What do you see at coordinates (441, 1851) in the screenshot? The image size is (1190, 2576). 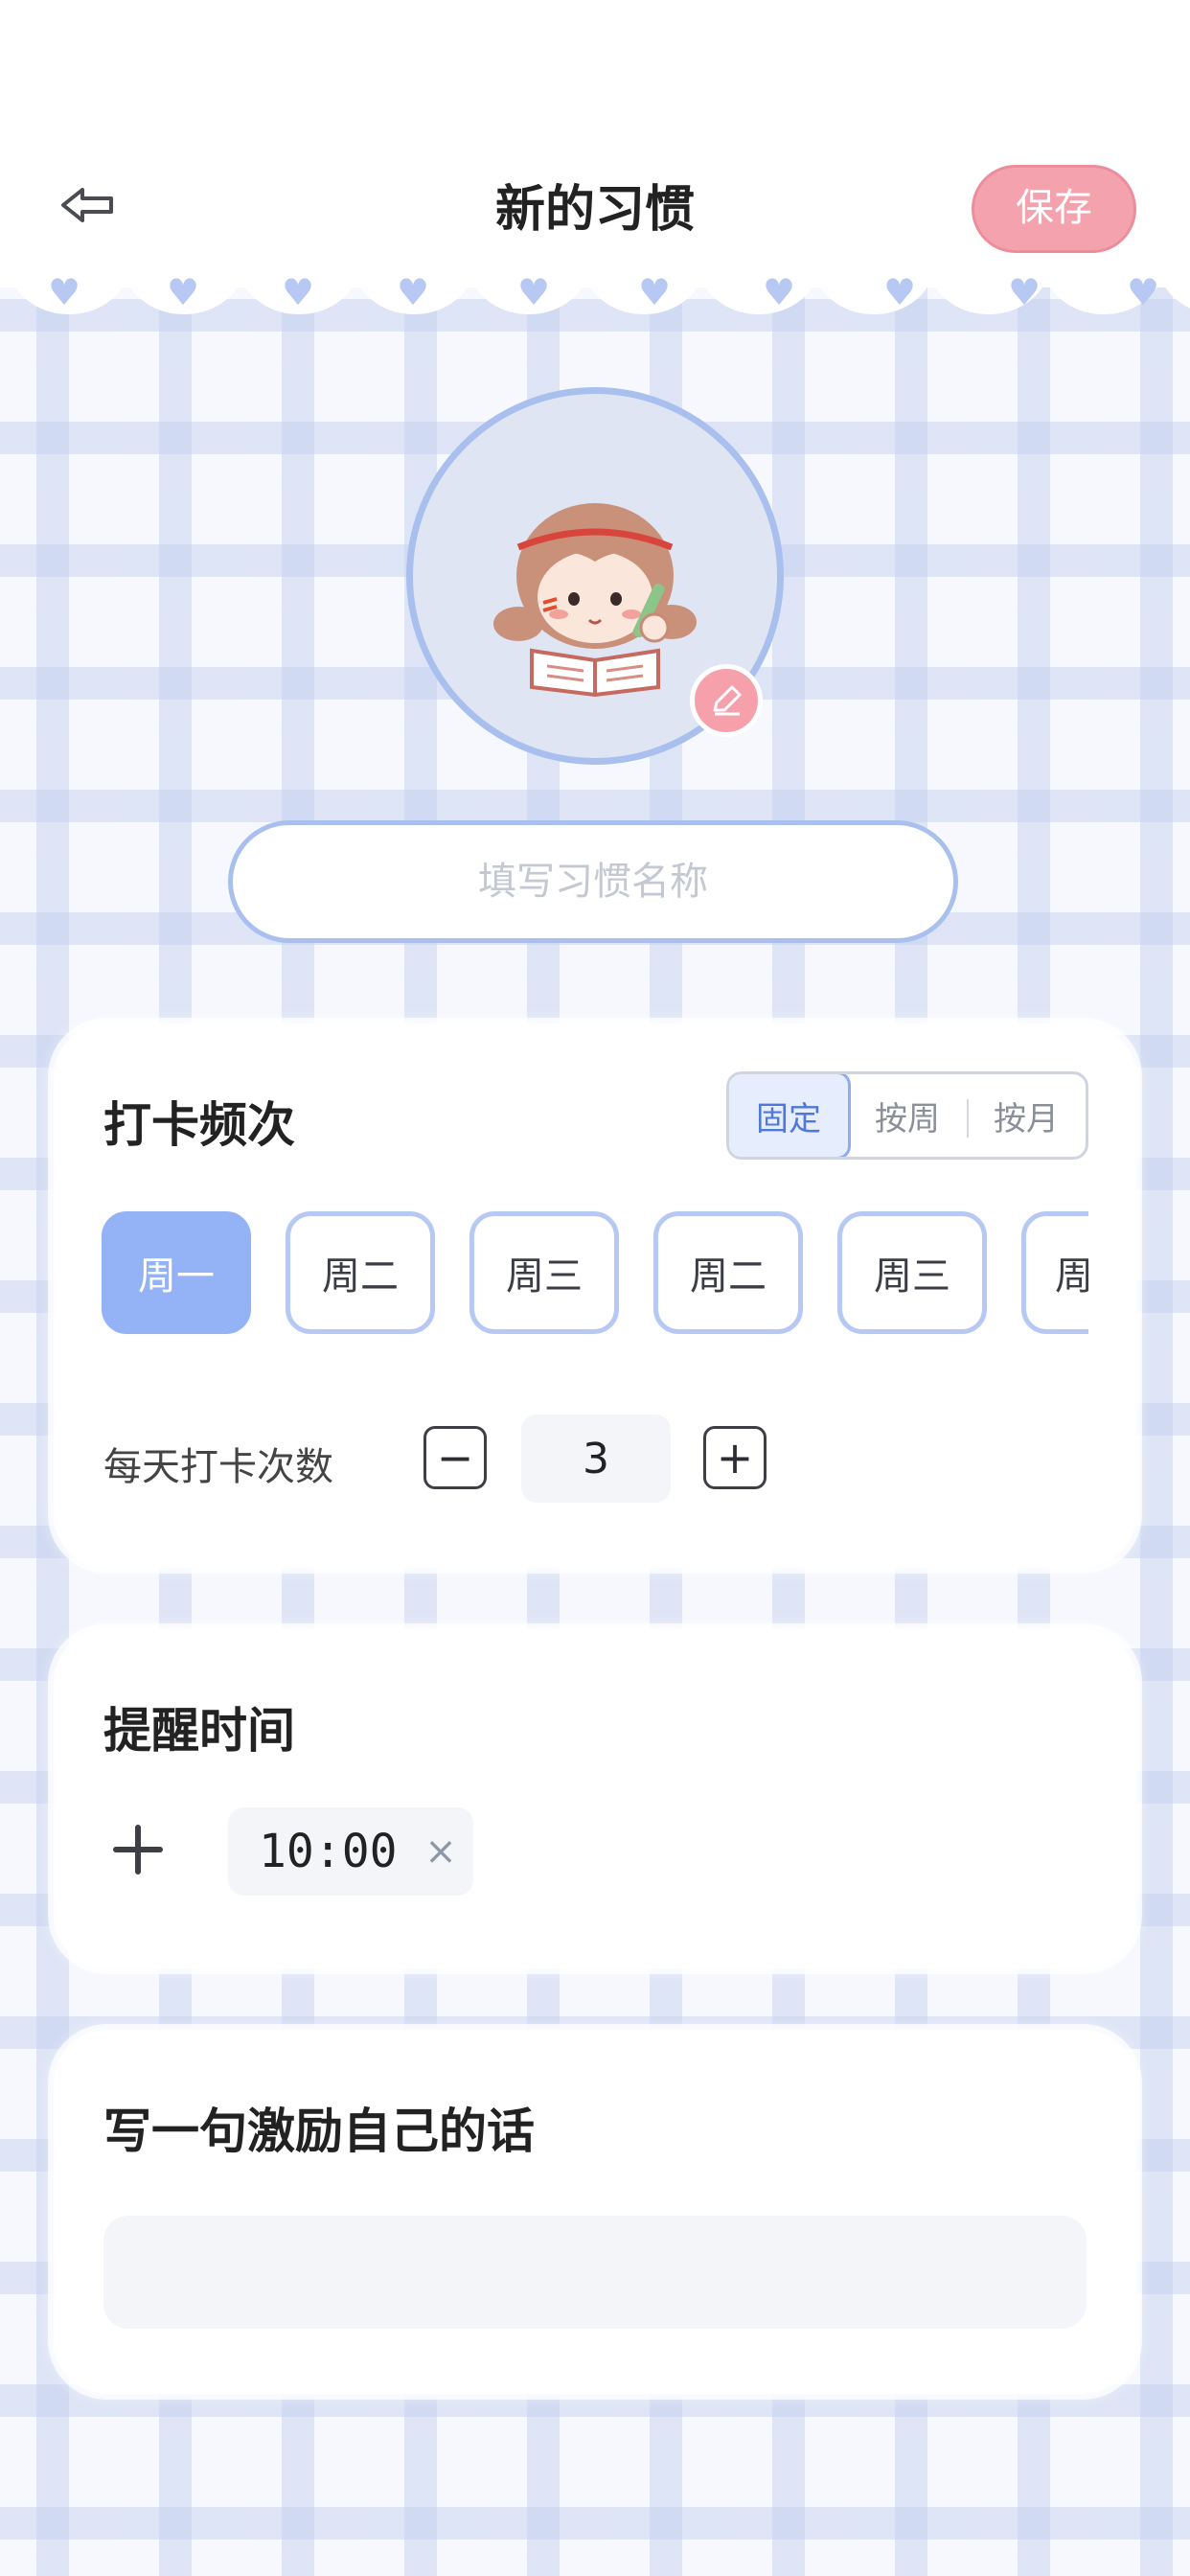 I see `remove-time-icon: ×` at bounding box center [441, 1851].